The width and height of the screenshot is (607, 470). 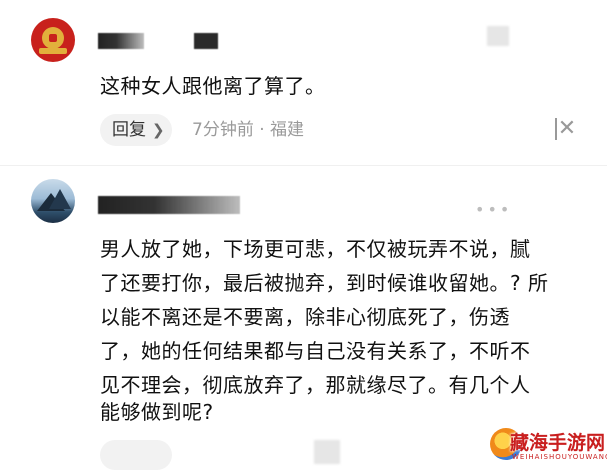 I want to click on emblem-base, so click(x=53, y=51).